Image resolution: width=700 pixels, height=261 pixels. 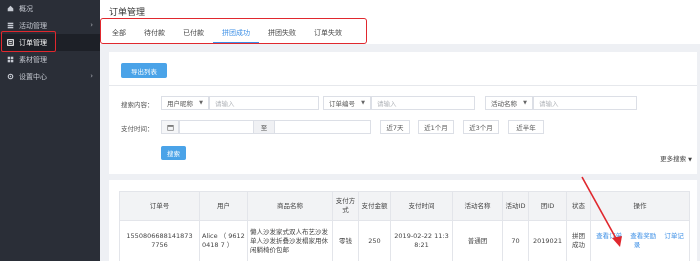 I want to click on sidebar-item-overview: 概况, so click(x=50, y=8).